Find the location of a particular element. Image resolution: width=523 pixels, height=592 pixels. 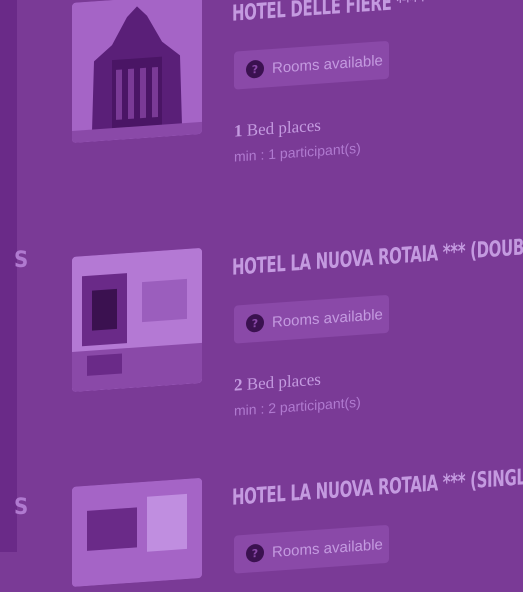

hotel-name: HOTEL DELLE FIERE **** is located at coordinates (329, 13).